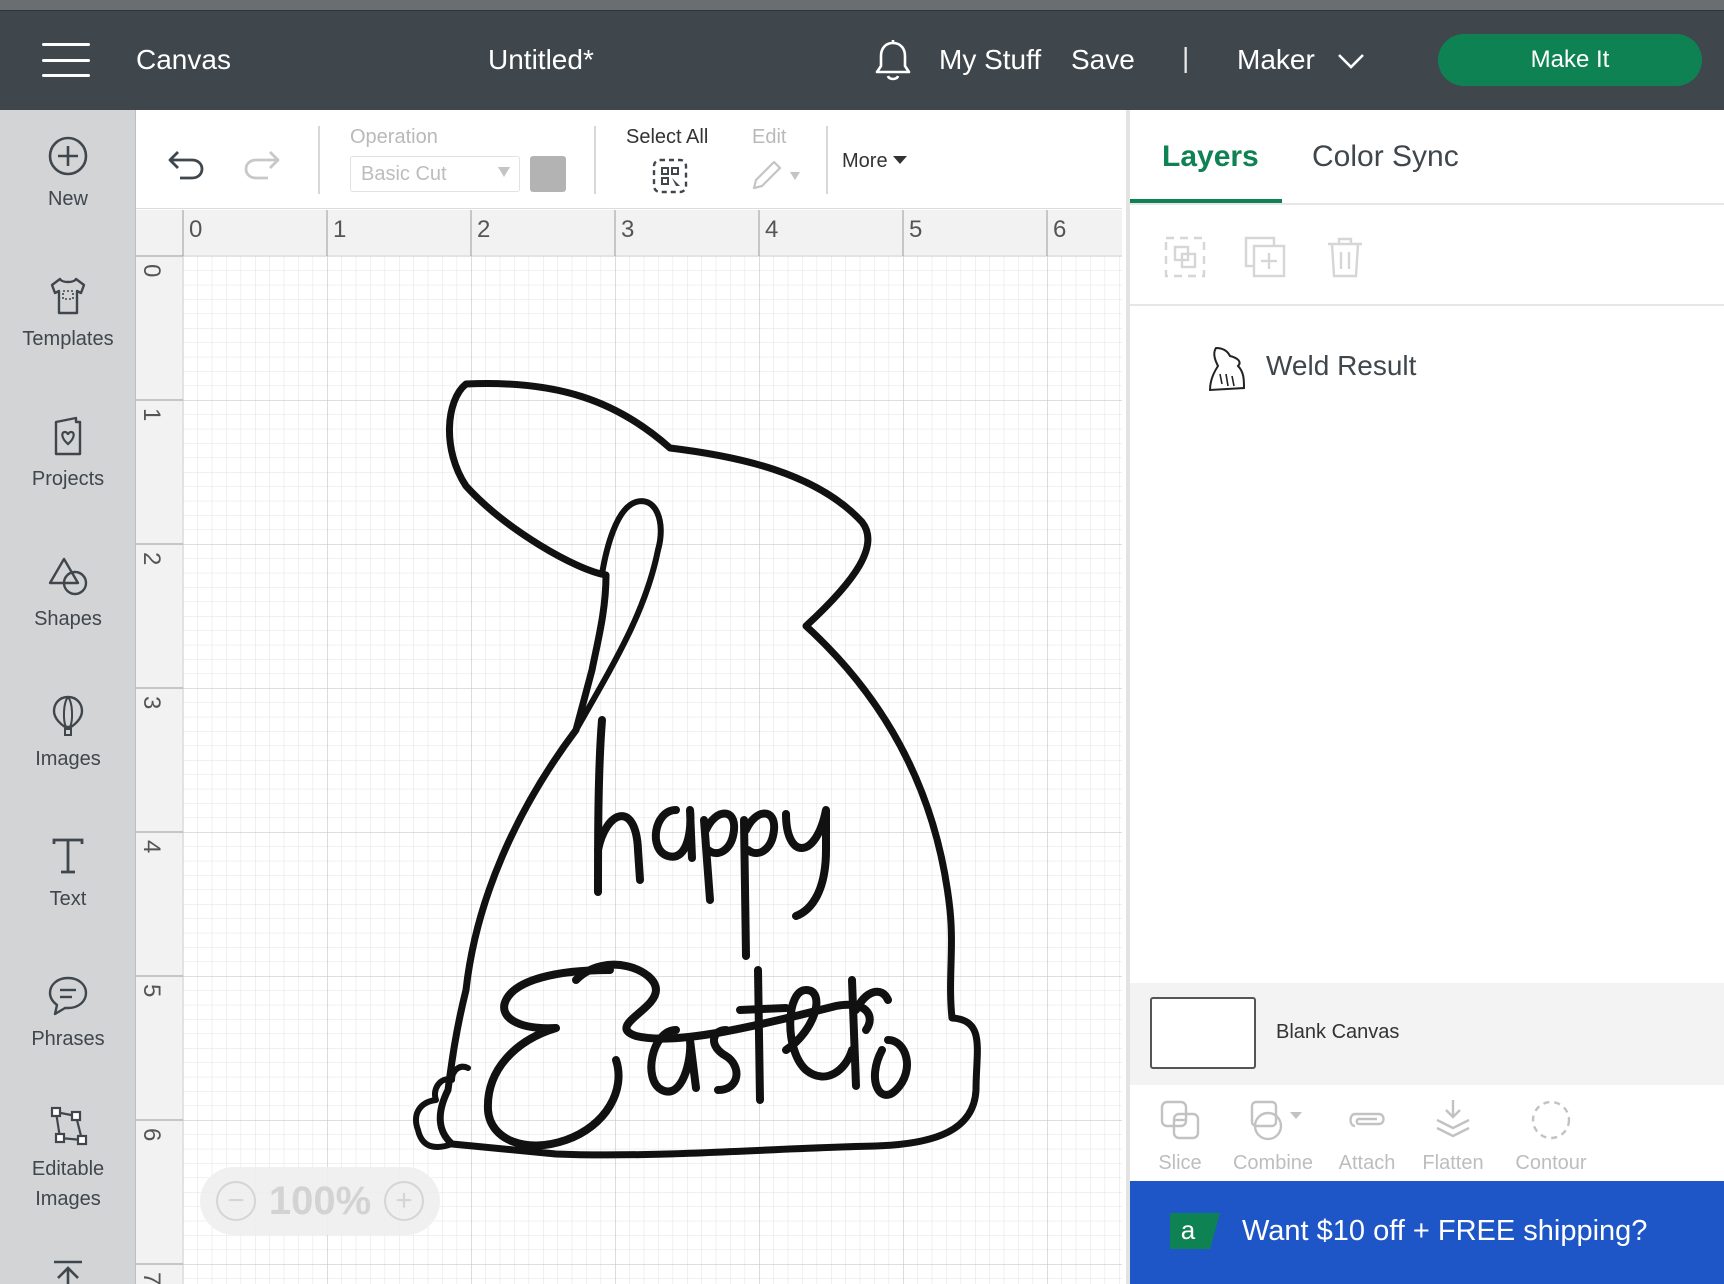 The width and height of the screenshot is (1724, 1284). What do you see at coordinates (670, 176) in the screenshot?
I see `select-all-icon` at bounding box center [670, 176].